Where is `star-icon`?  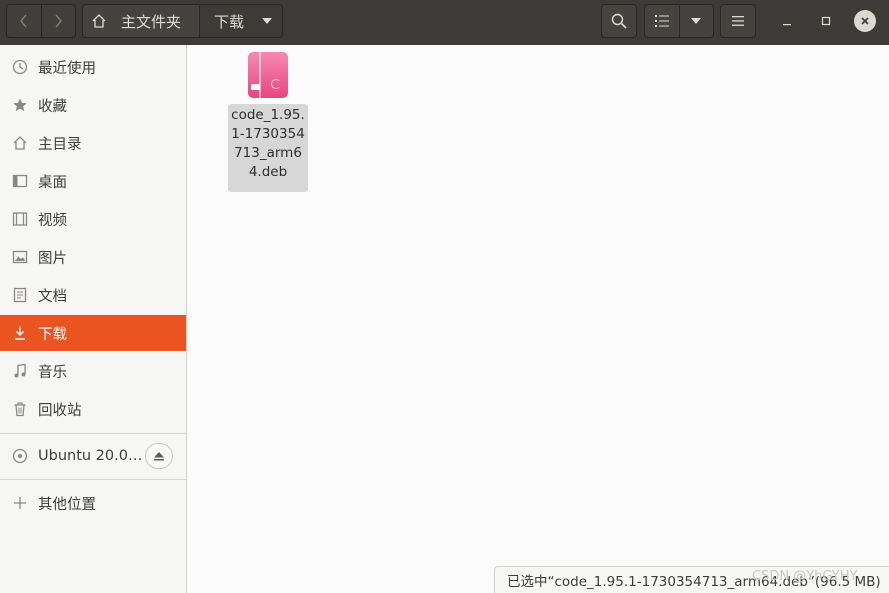
star-icon is located at coordinates (20, 105).